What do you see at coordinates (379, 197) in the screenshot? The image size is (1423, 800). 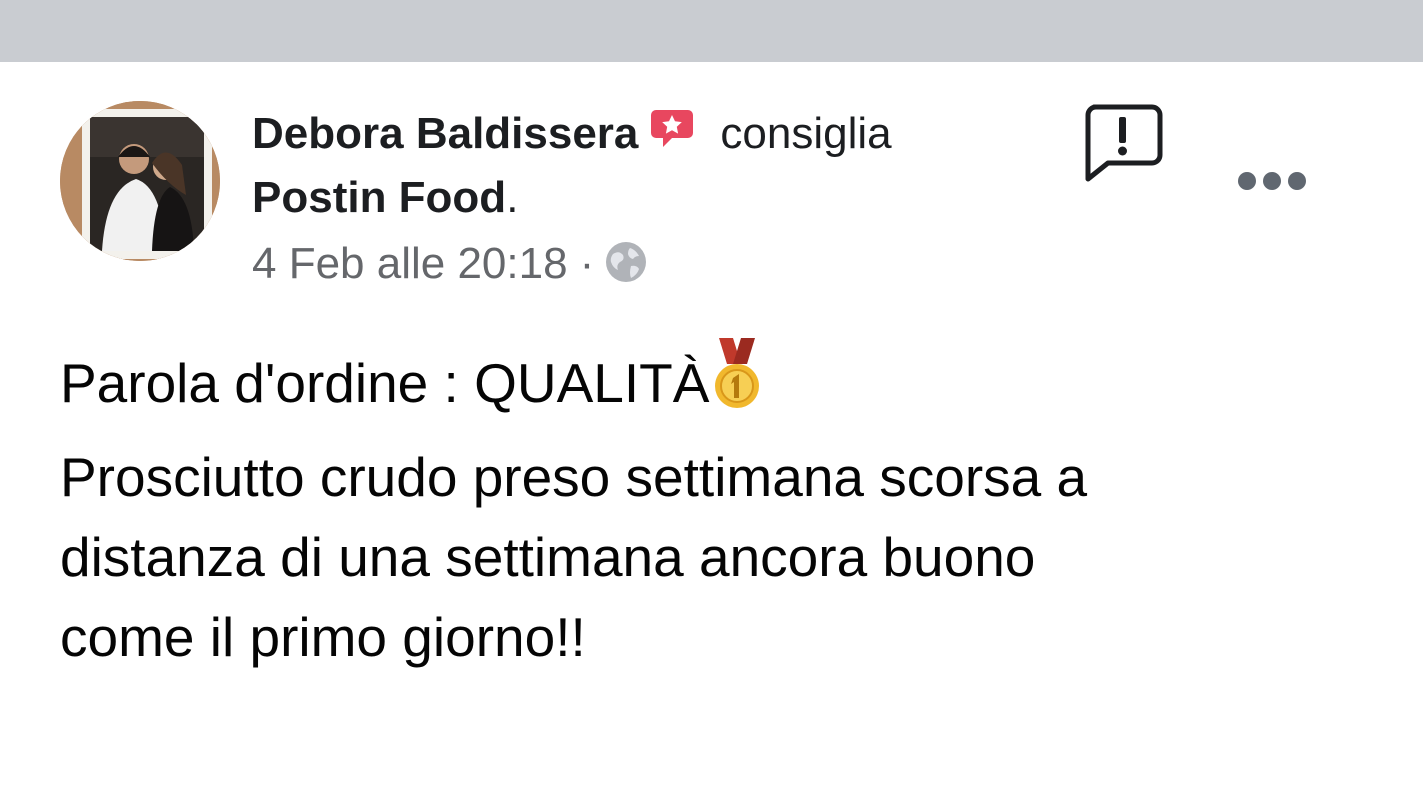 I see `page-name: Postin Food` at bounding box center [379, 197].